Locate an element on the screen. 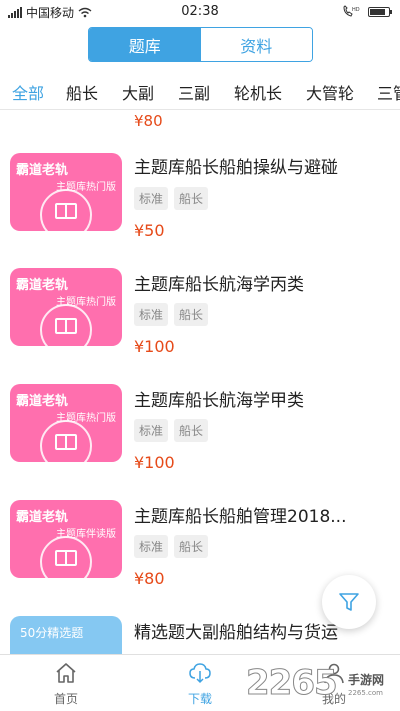 The width and height of the screenshot is (400, 711). watermark-text: 手游网 is located at coordinates (366, 680).